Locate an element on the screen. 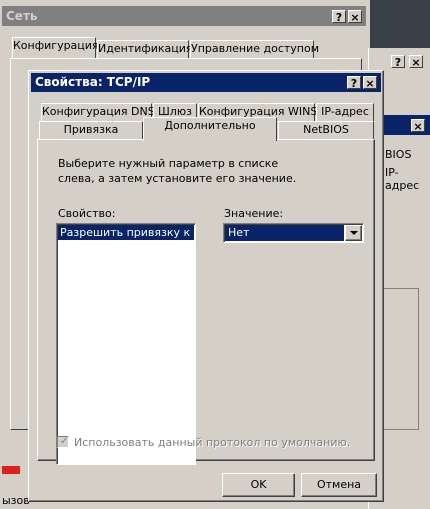  cancel-button-label: Отмена is located at coordinates (339, 484).